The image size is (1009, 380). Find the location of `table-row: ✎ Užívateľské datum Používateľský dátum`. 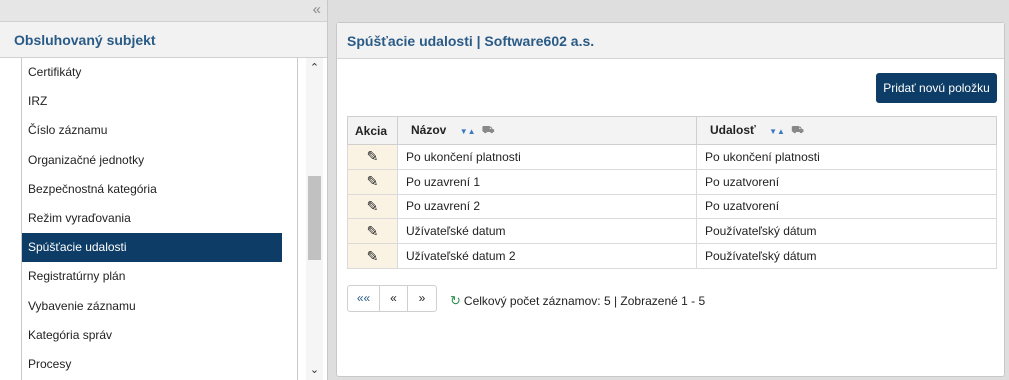

table-row: ✎ Užívateľské datum Používateľský dátum is located at coordinates (672, 231).